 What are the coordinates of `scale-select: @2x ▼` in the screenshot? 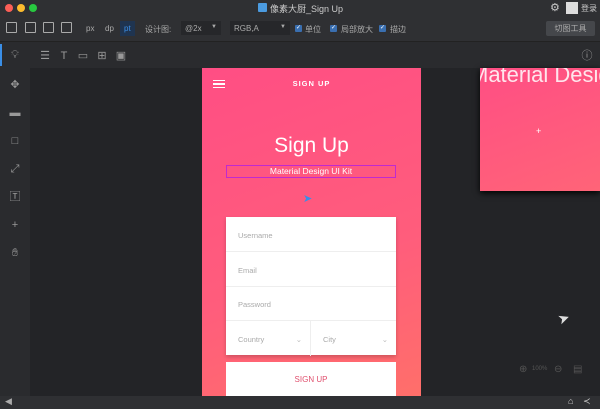 It's located at (201, 28).